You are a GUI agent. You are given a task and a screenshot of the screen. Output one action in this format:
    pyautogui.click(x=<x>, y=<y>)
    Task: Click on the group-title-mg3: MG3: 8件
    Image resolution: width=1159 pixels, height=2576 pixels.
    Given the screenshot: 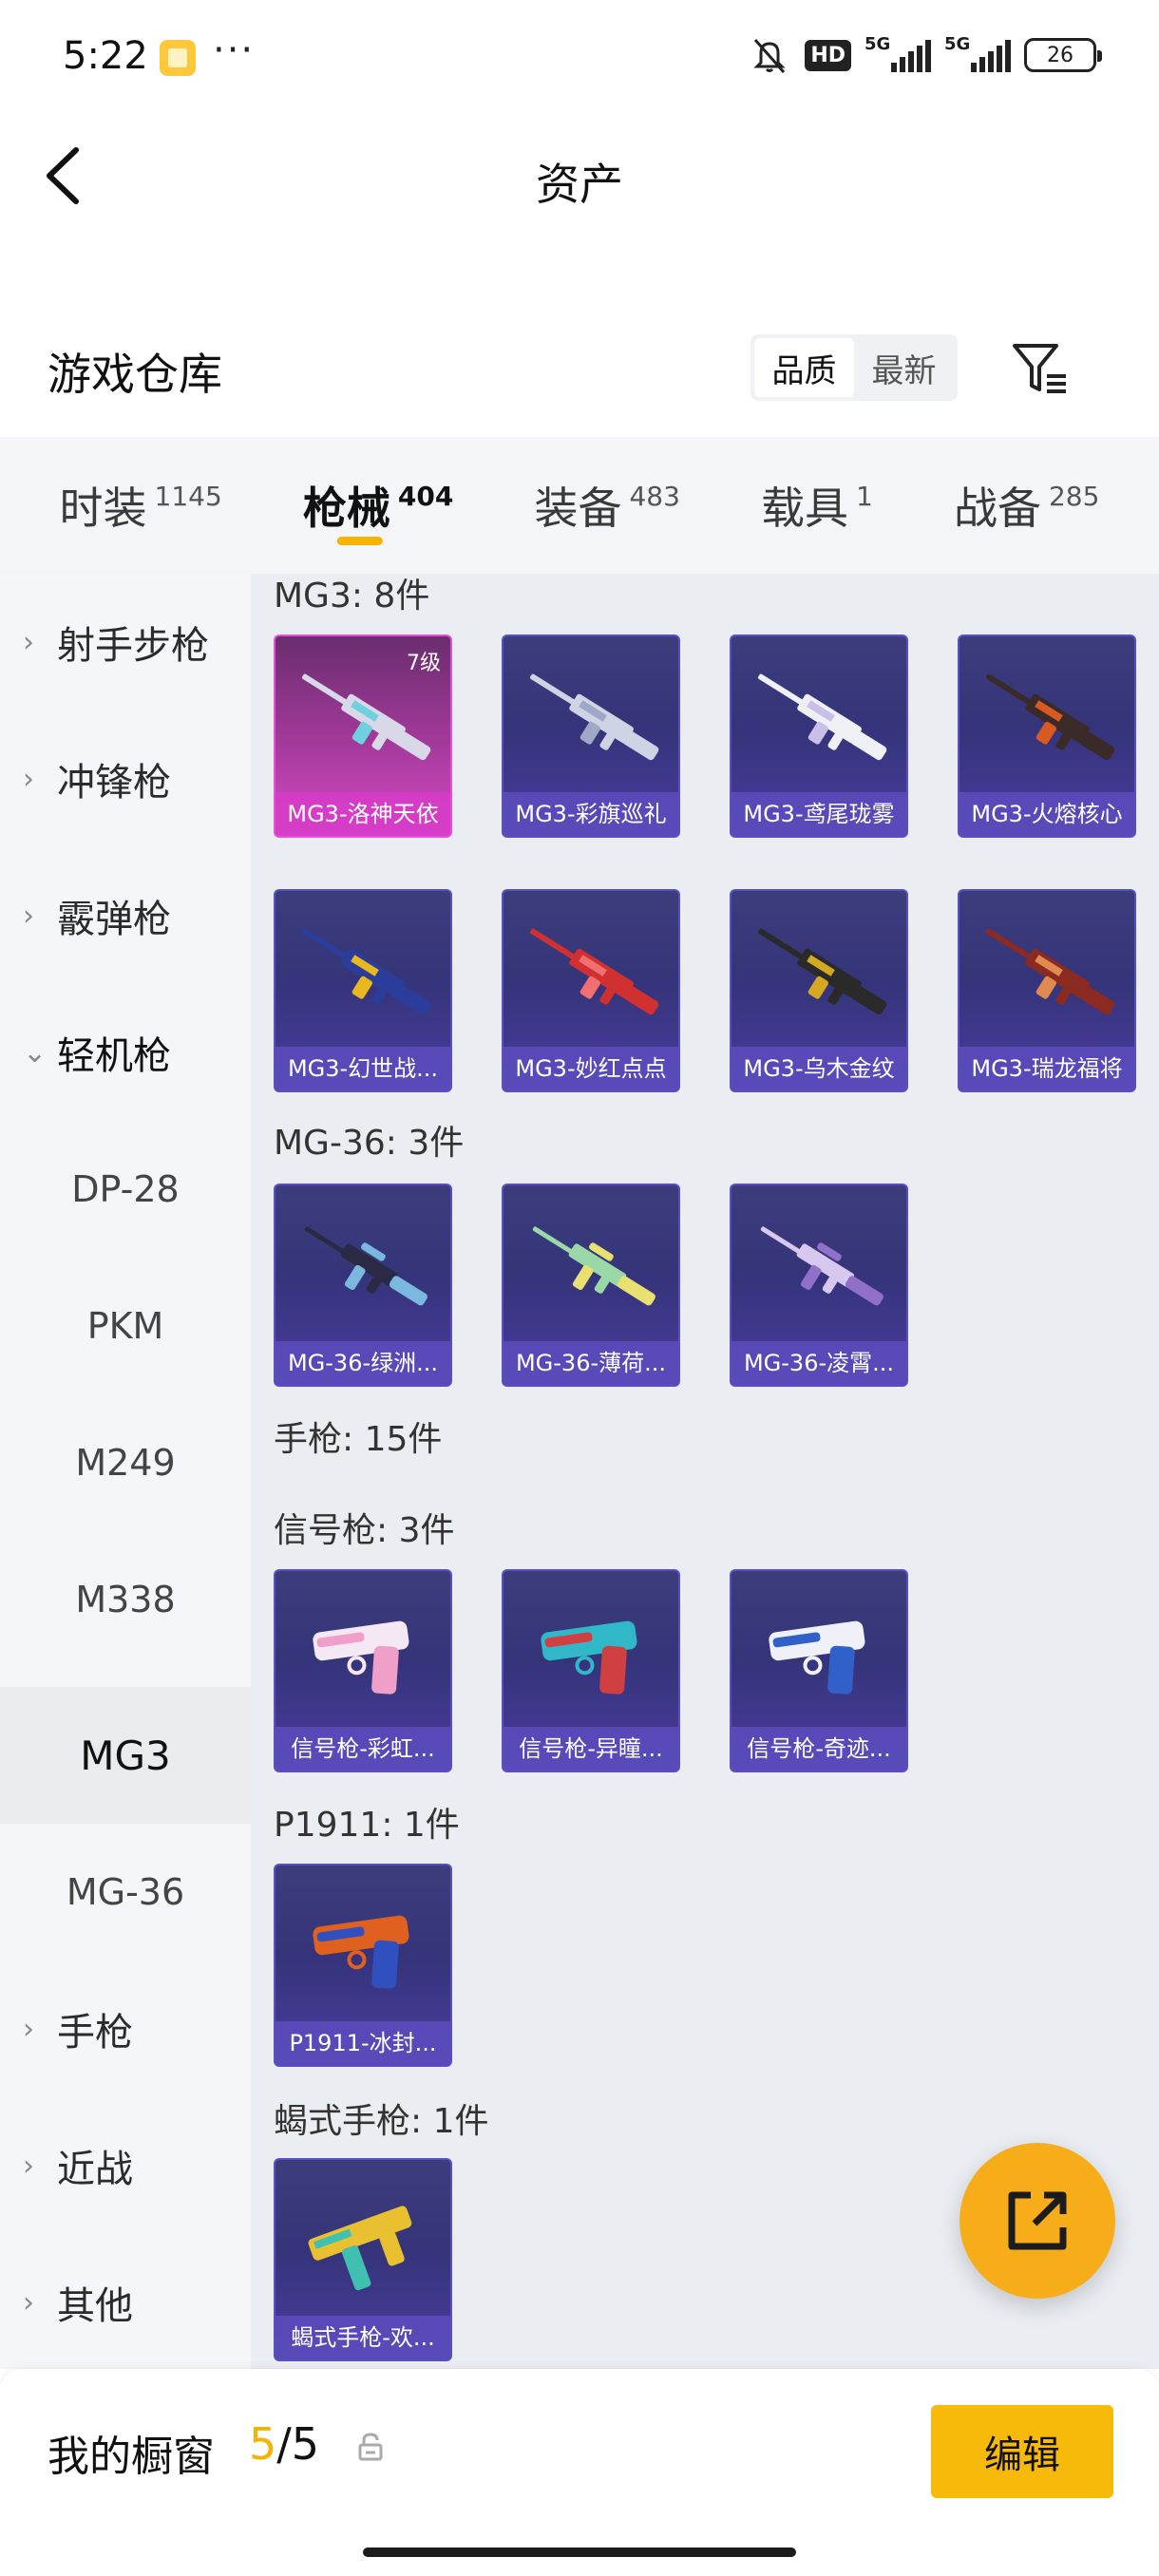 What is the action you would take?
    pyautogui.click(x=352, y=596)
    